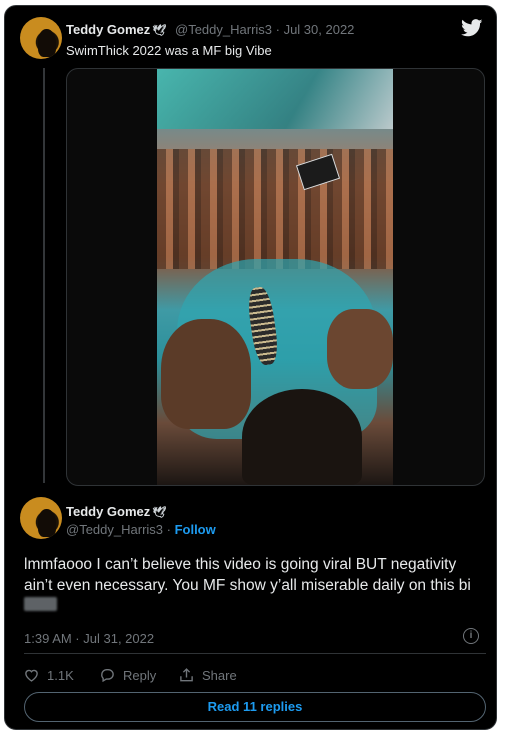  I want to click on twitter-bird-icon, so click(472, 28).